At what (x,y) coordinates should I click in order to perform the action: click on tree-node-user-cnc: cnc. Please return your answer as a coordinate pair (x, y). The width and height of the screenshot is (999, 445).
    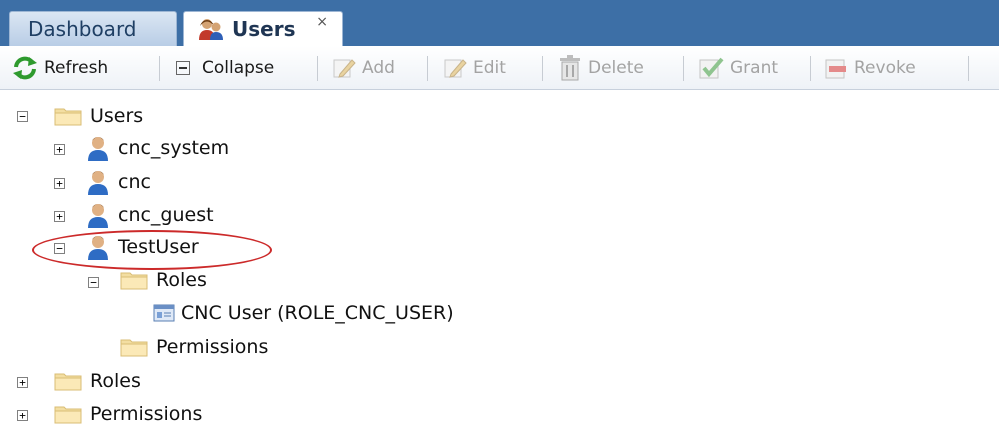
    Looking at the image, I should click on (118, 182).